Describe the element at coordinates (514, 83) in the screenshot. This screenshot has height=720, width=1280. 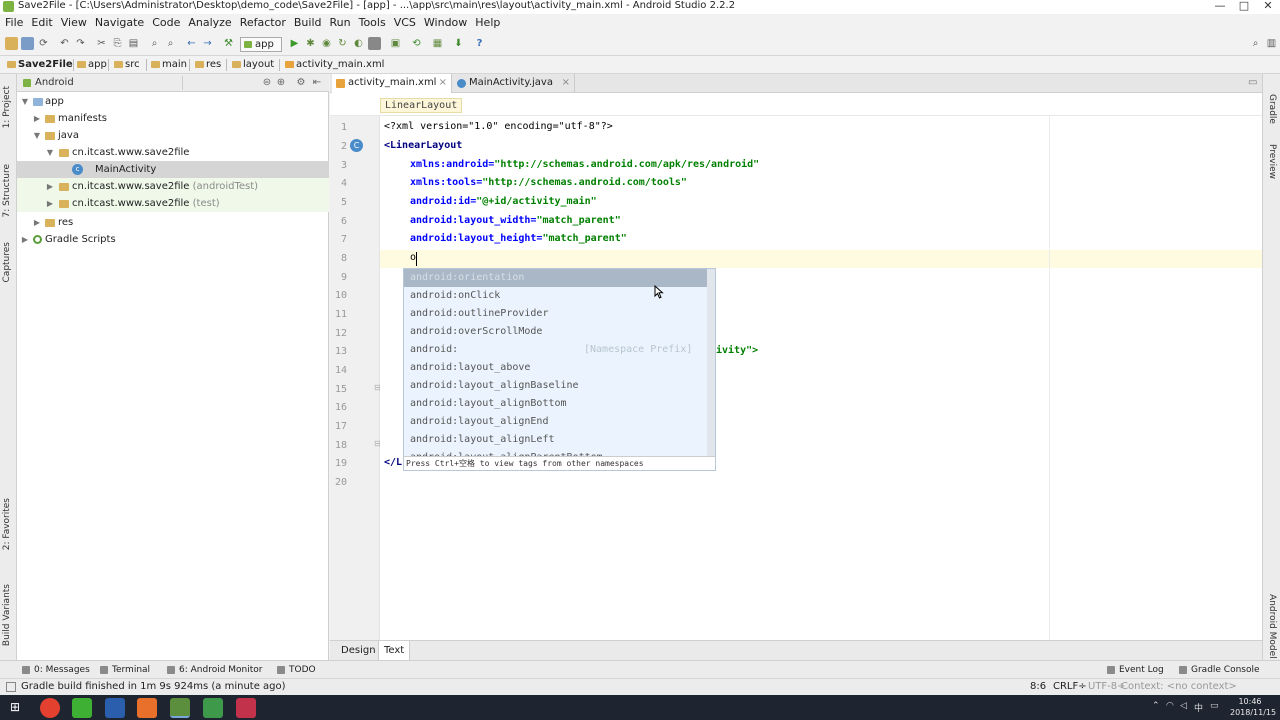
I see `tab-mainactivity-java: MainActivity.java ×` at that location.